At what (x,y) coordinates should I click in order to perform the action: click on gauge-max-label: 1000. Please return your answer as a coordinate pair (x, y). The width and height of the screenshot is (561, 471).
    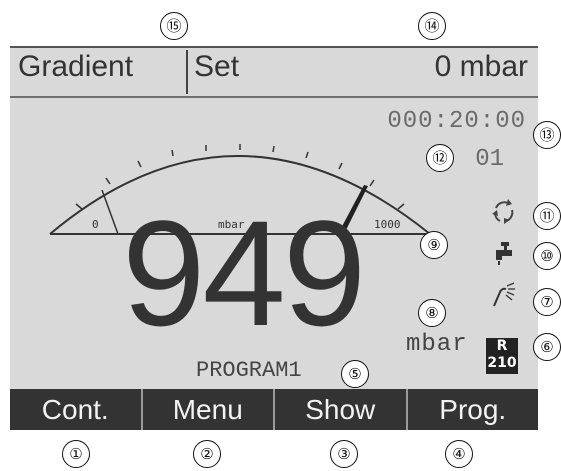
    Looking at the image, I should click on (387, 224).